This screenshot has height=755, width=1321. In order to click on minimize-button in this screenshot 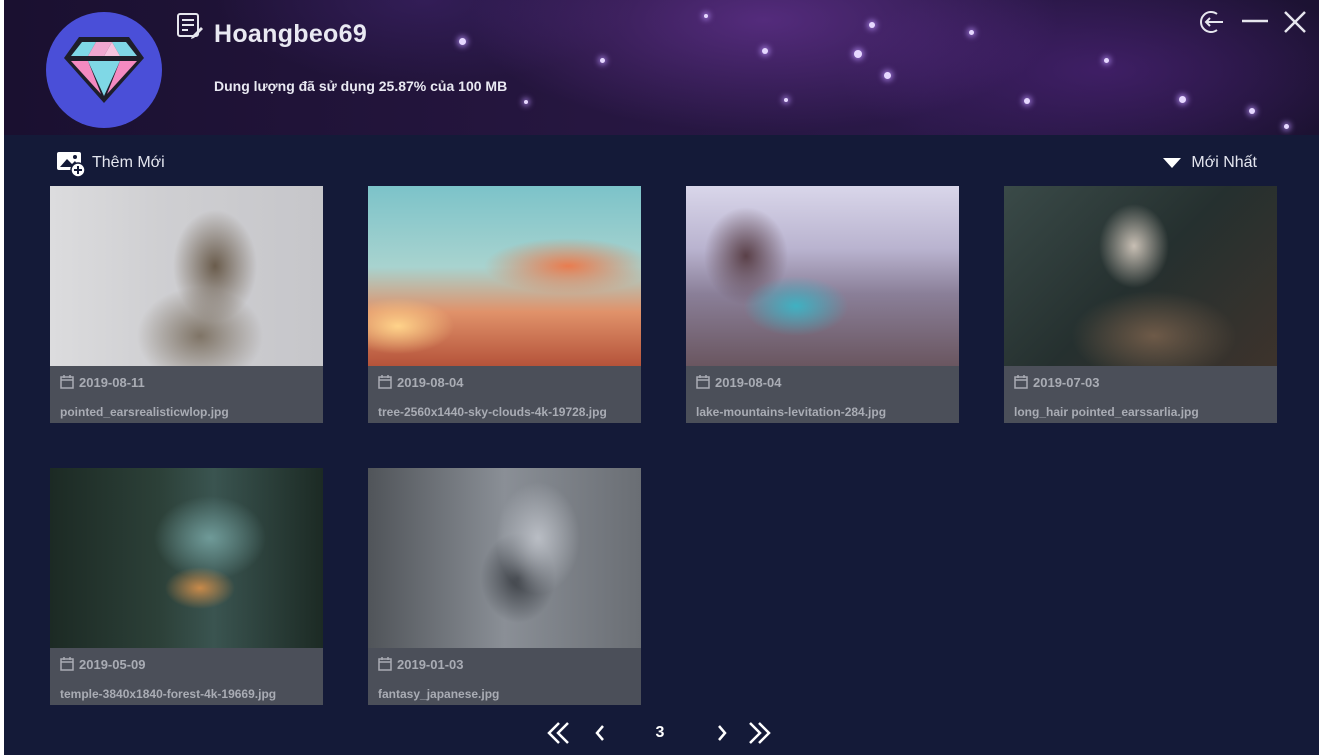, I will do `click(1255, 22)`.